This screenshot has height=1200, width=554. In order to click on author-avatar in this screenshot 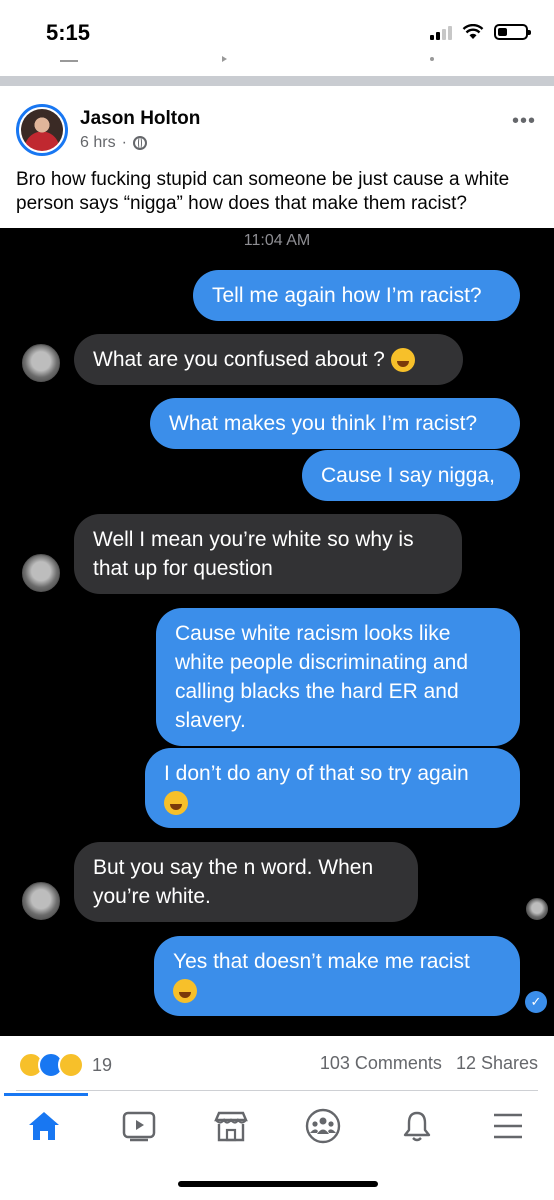, I will do `click(42, 130)`.